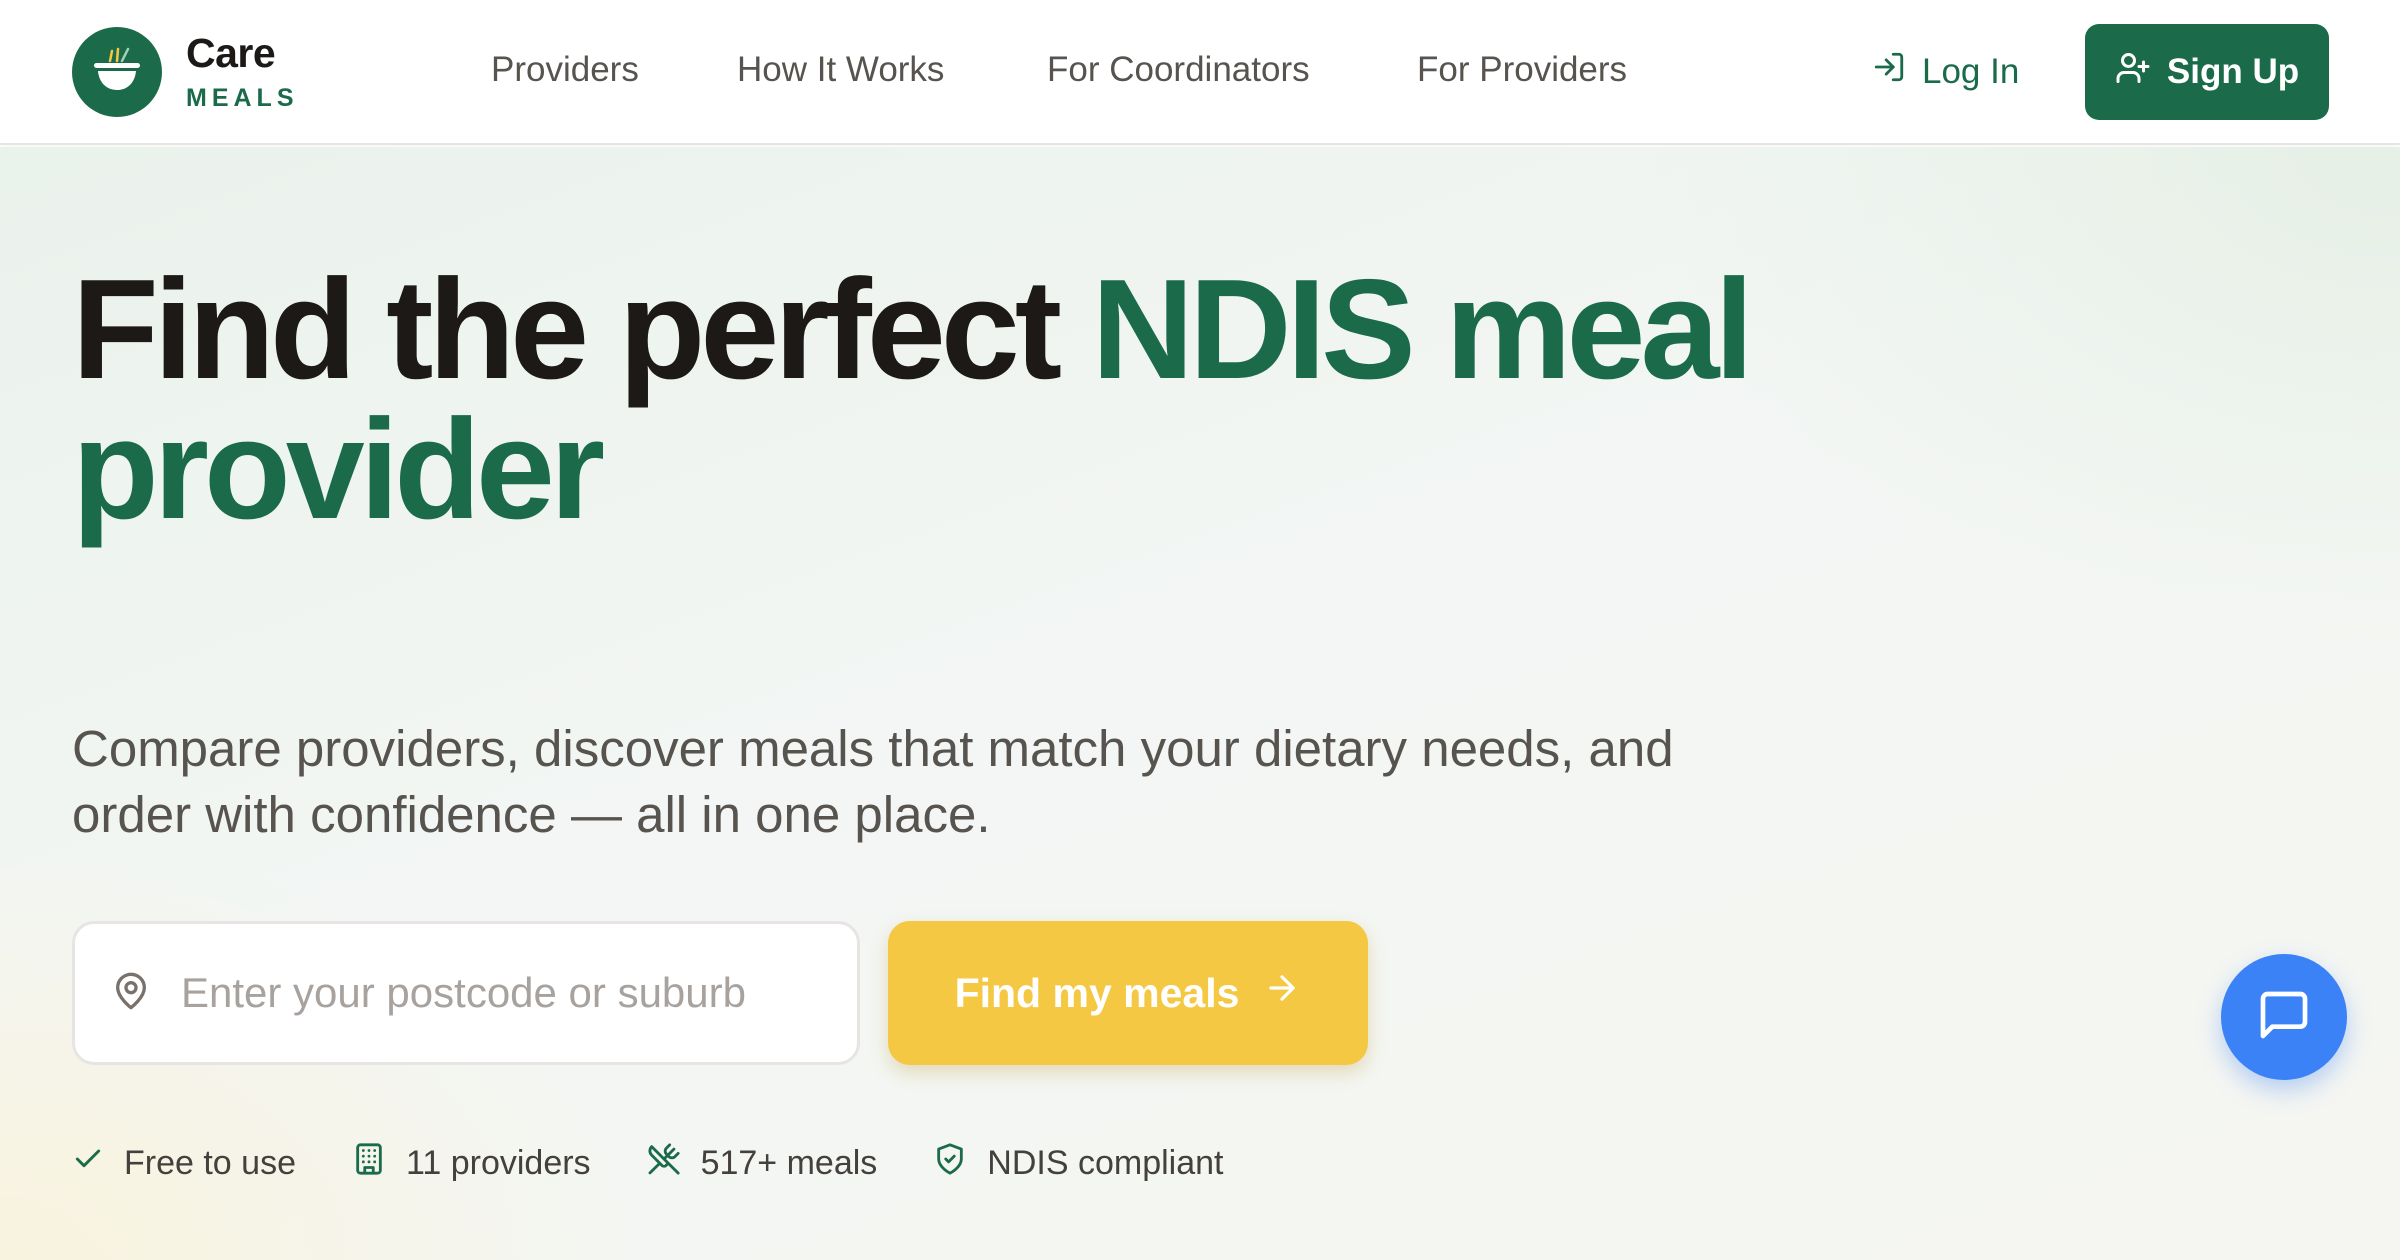  I want to click on nav-item-how-it-works: How It Works, so click(840, 70).